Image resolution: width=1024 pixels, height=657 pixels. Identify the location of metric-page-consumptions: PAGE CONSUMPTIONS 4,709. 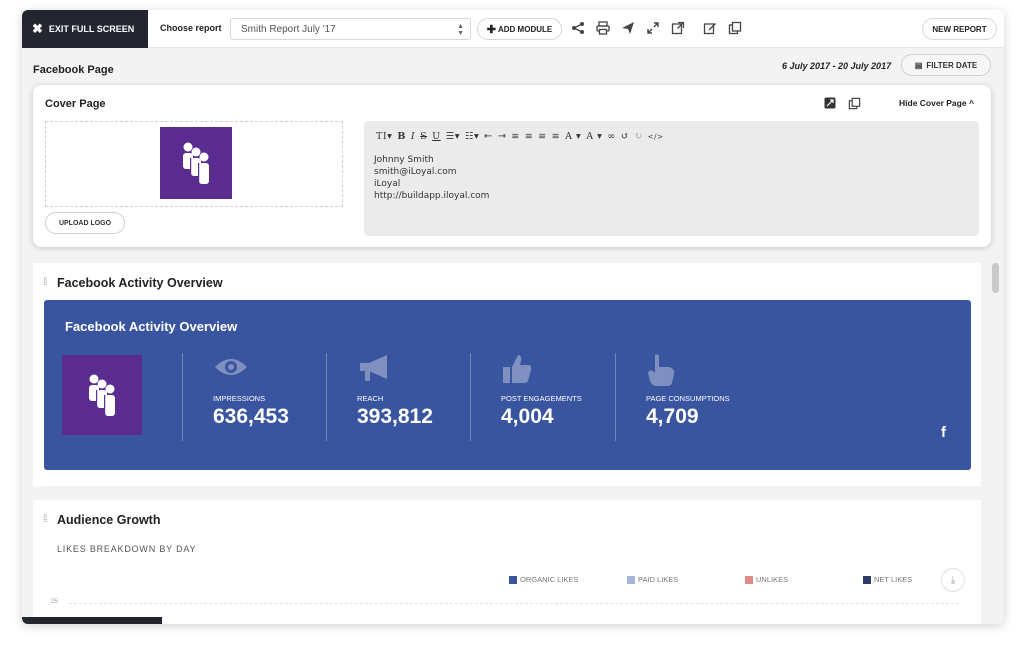
(690, 397).